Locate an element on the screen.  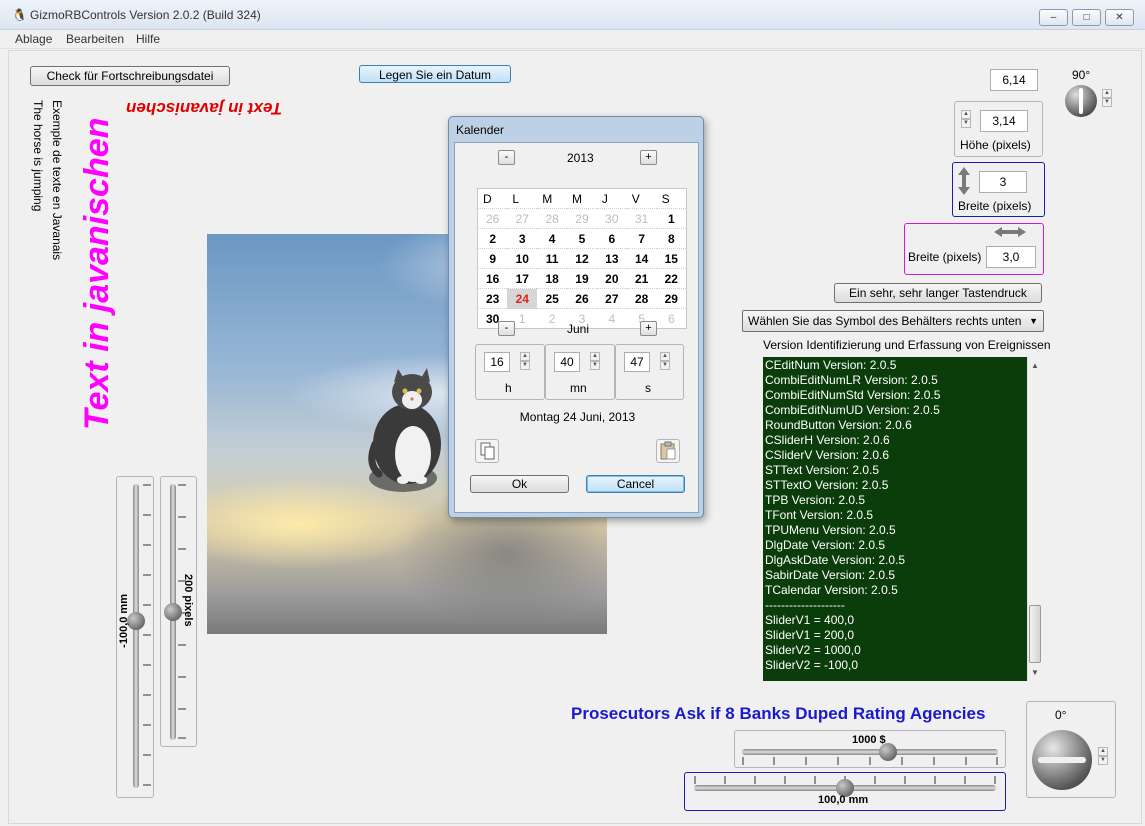
calendar-day: 3 is located at coordinates (522, 238).